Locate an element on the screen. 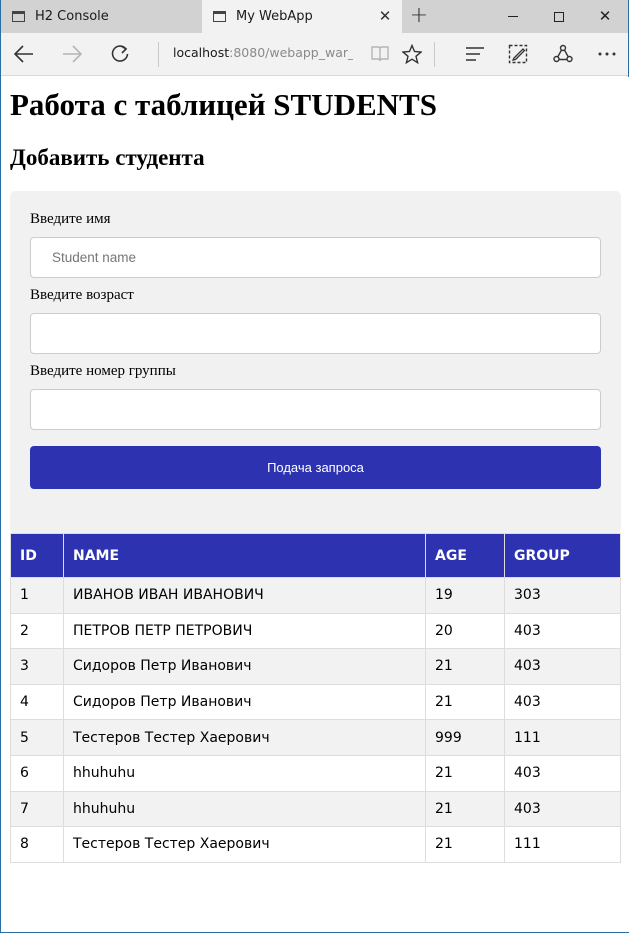 The height and width of the screenshot is (933, 629). browser-toolbar: localhost:8080/webapp_war_exp is located at coordinates (314, 54).